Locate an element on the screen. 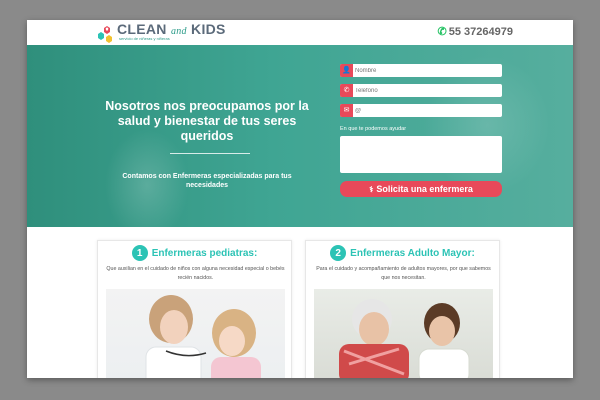 This screenshot has width=600, height=400. whatsapp-icon: ✆ is located at coordinates (442, 32).